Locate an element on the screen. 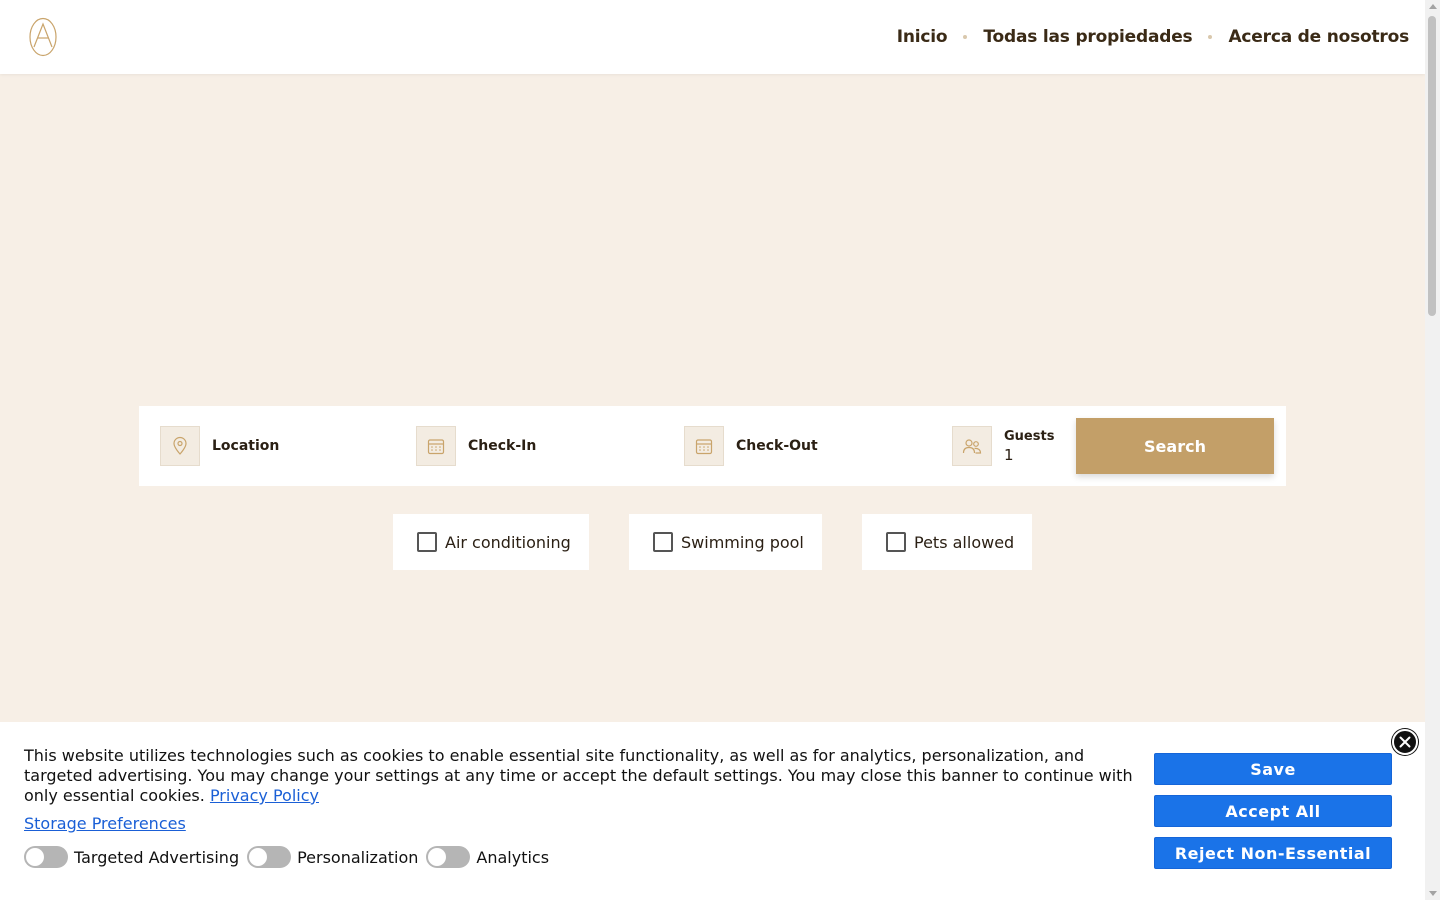  checkin-field: Check-In is located at coordinates (476, 446).